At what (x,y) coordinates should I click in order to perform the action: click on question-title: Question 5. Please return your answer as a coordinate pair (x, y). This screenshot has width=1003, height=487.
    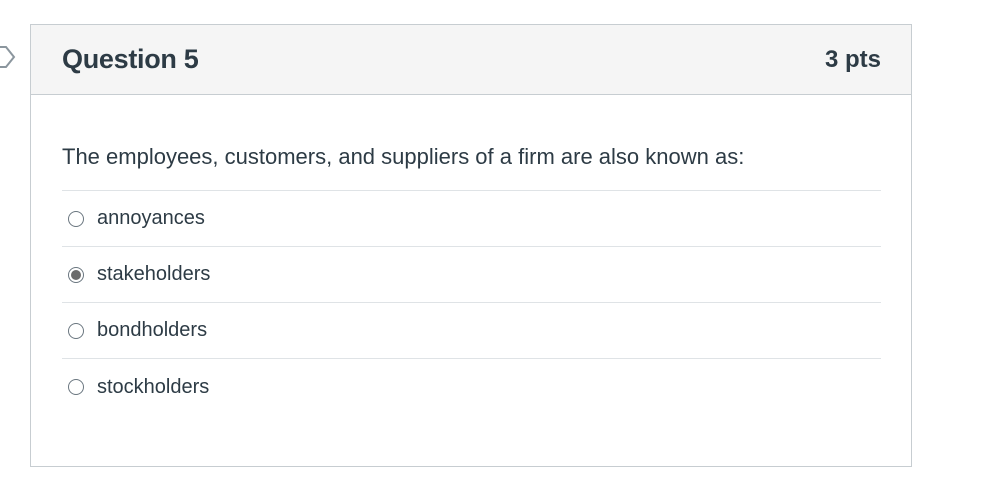
    Looking at the image, I should click on (130, 59).